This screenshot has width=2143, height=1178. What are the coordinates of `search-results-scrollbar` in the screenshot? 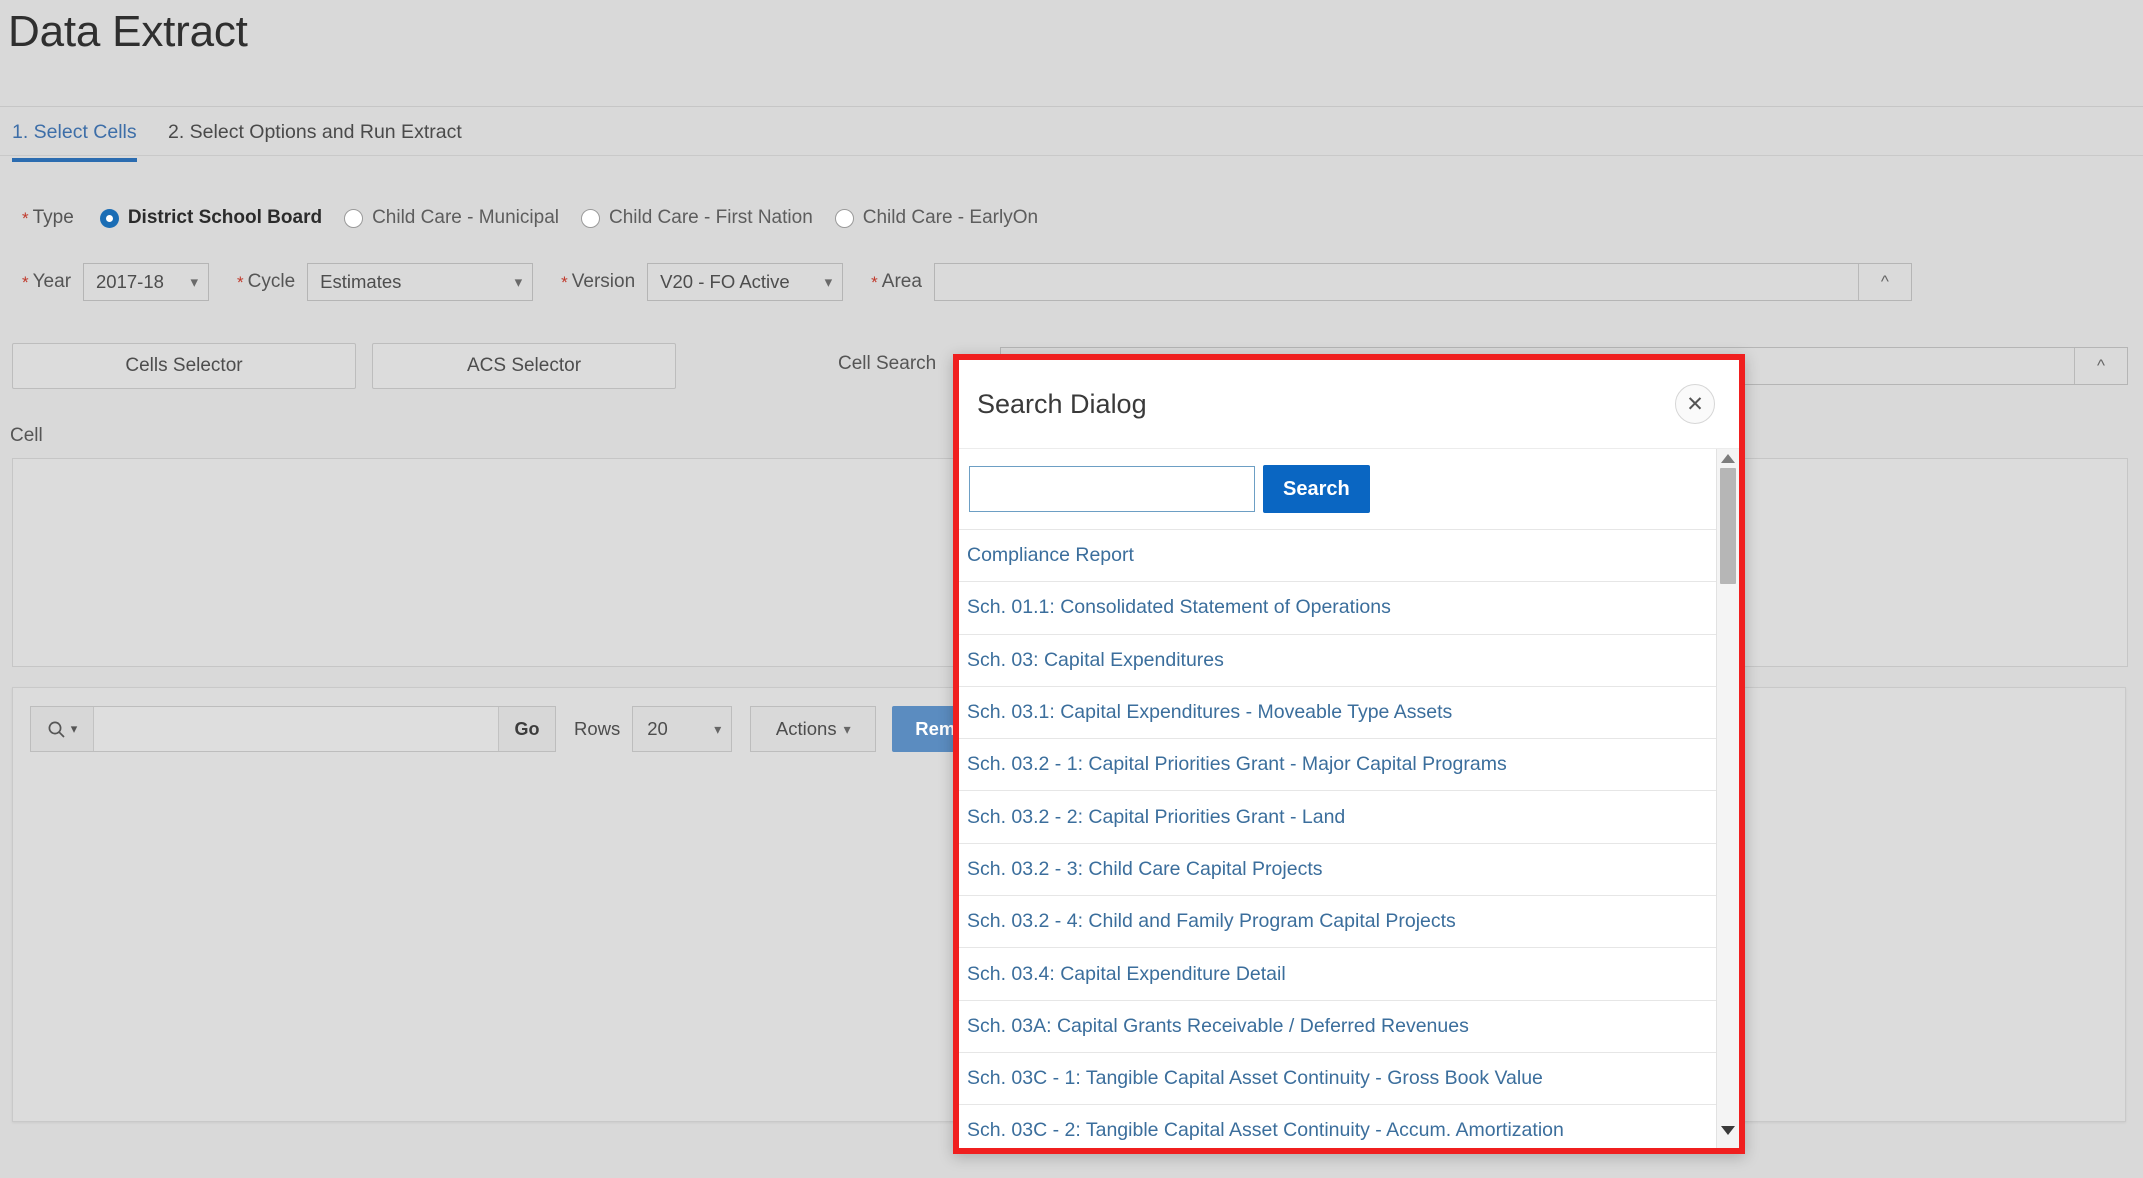 It's located at (1727, 798).